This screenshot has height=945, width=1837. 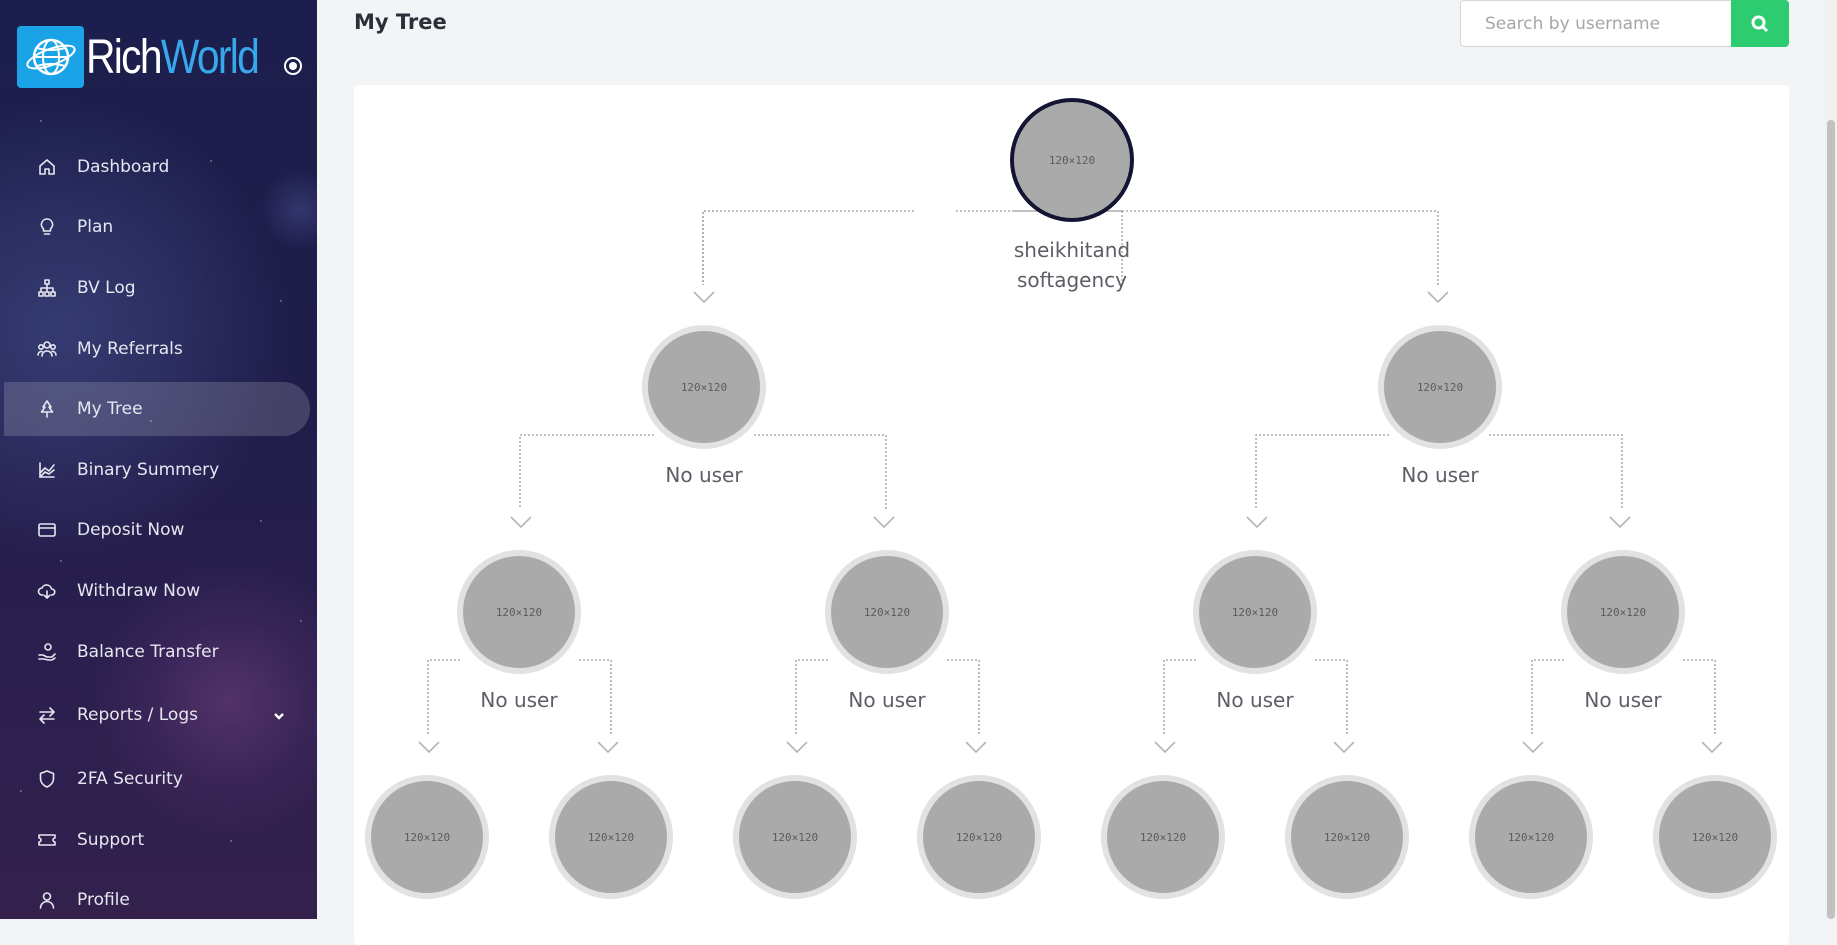 I want to click on search-button, so click(x=1760, y=23).